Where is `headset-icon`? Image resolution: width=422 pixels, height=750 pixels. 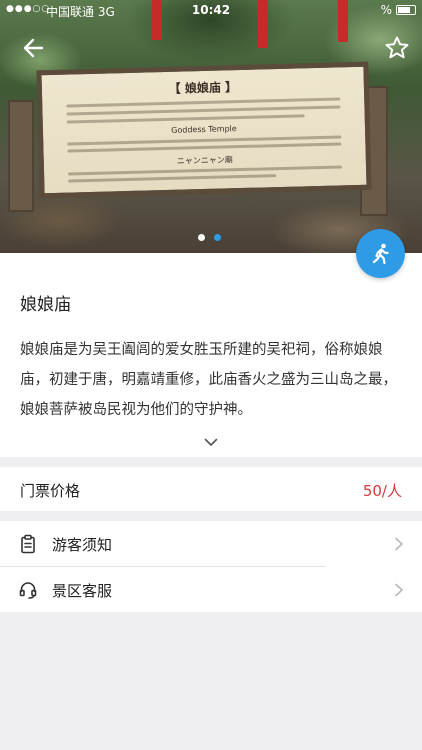
headset-icon is located at coordinates (28, 590).